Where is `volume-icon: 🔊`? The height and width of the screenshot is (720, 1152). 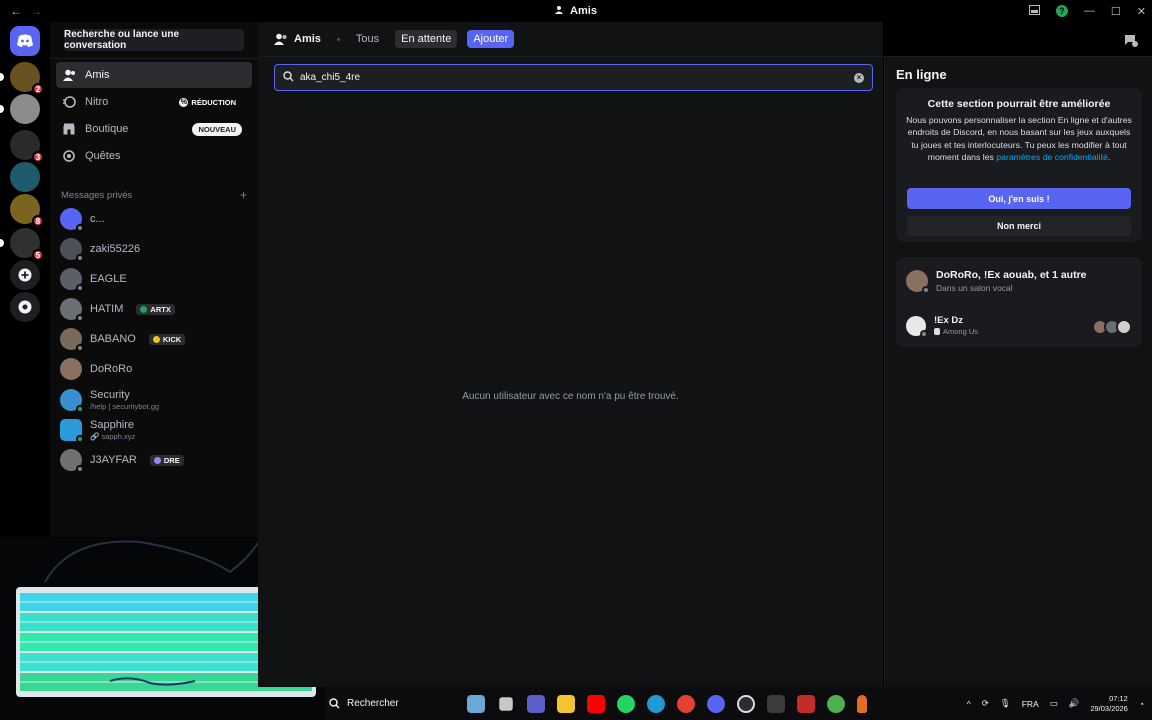
volume-icon: 🔊 is located at coordinates (1074, 703).